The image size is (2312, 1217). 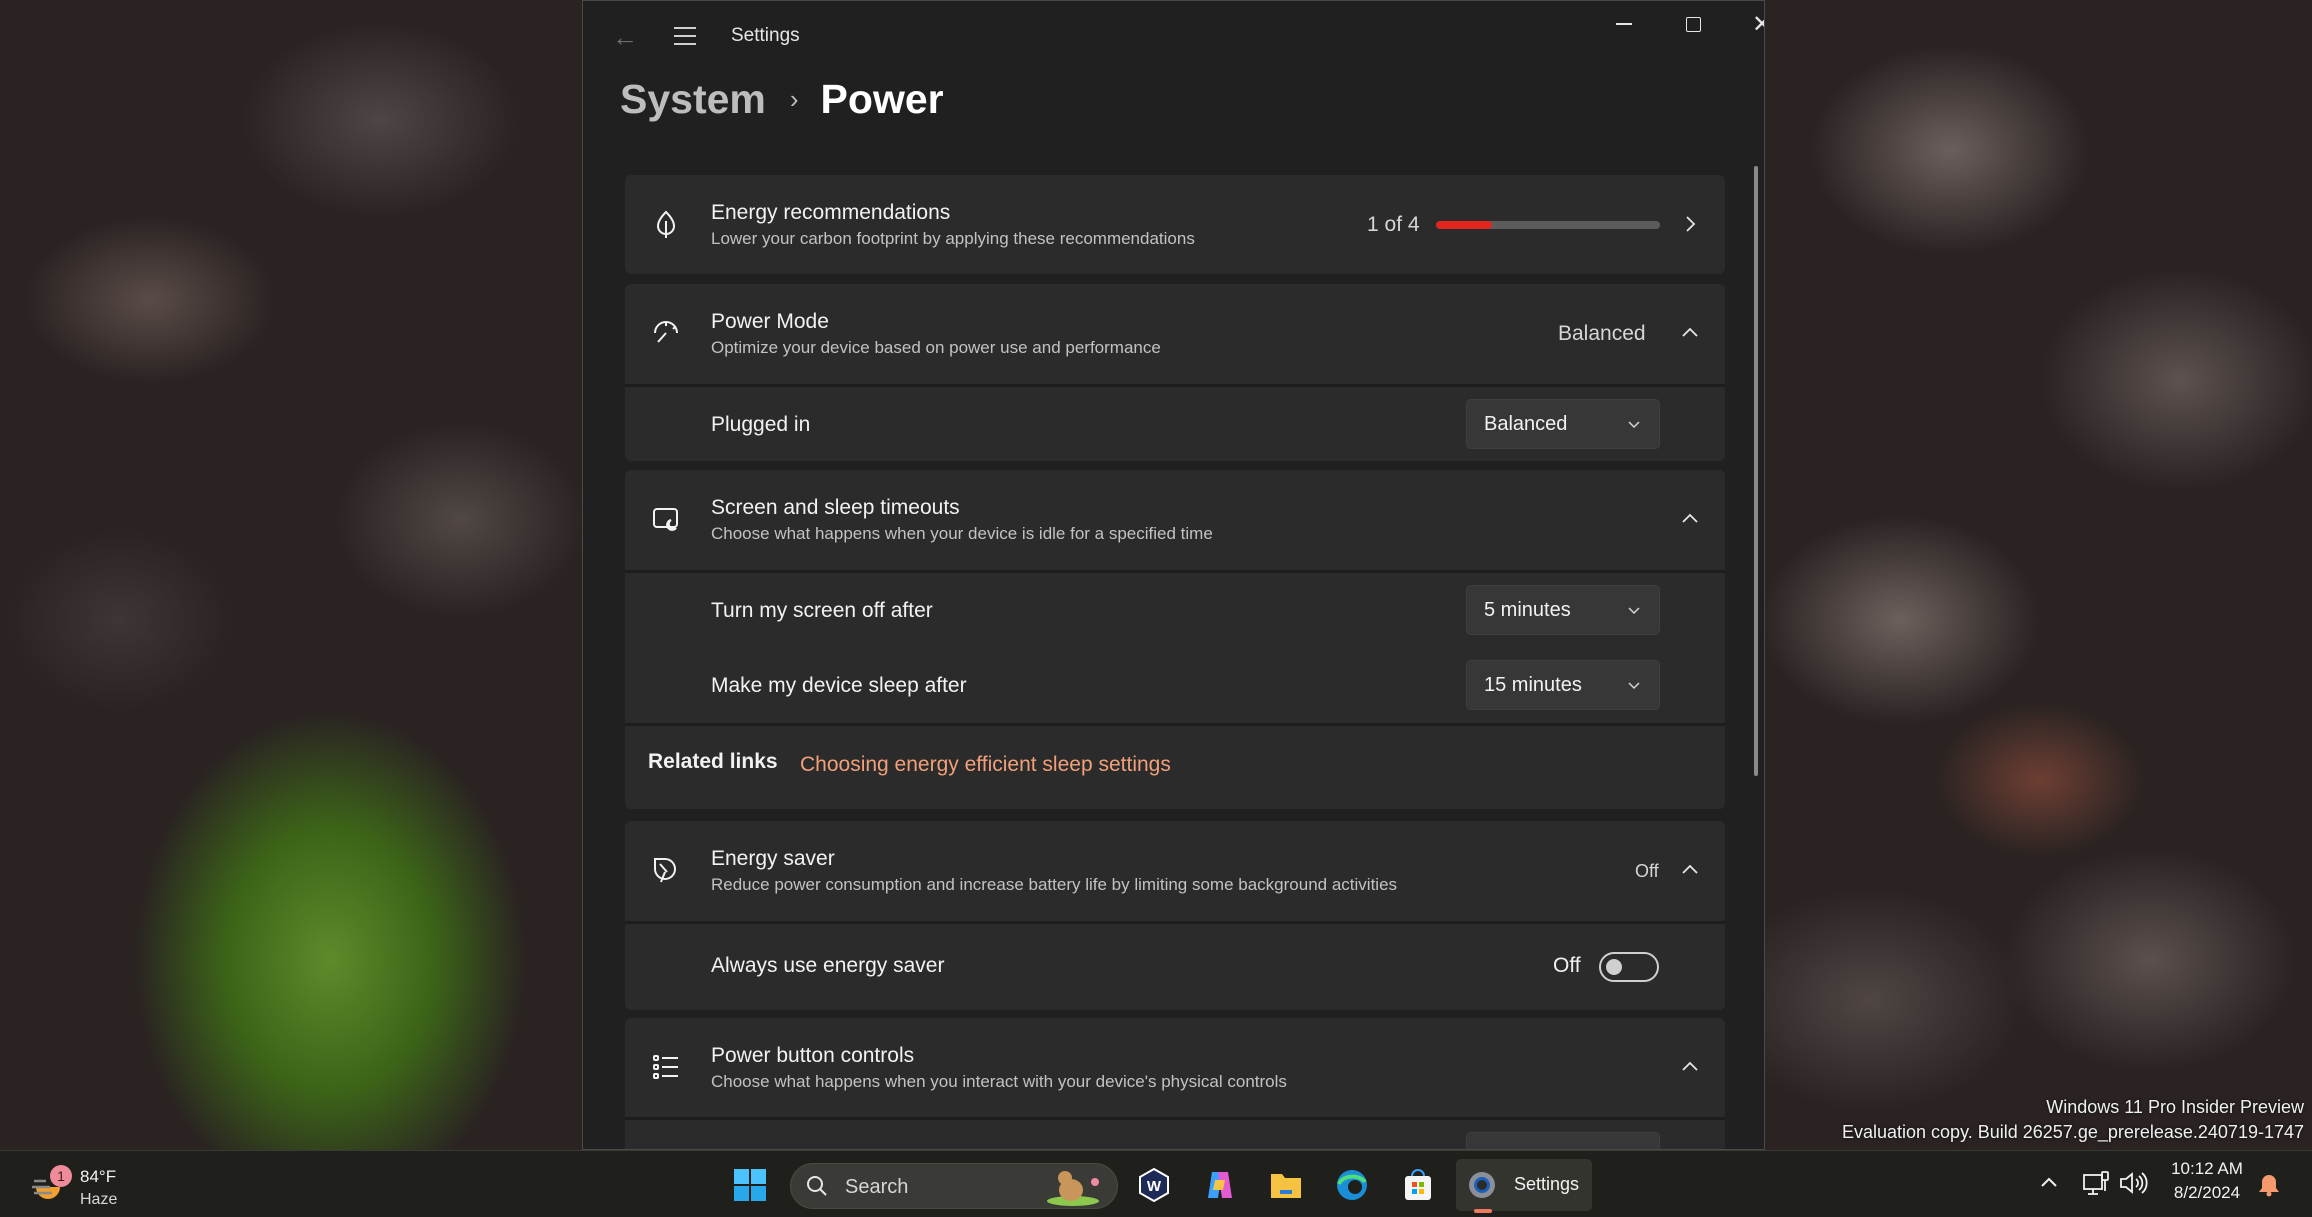 What do you see at coordinates (1526, 423) in the screenshot?
I see `plugged-in-selected: Balanced` at bounding box center [1526, 423].